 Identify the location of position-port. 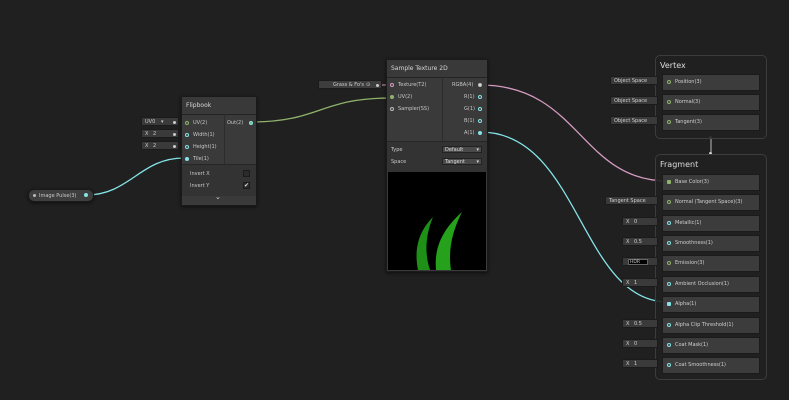
(669, 82).